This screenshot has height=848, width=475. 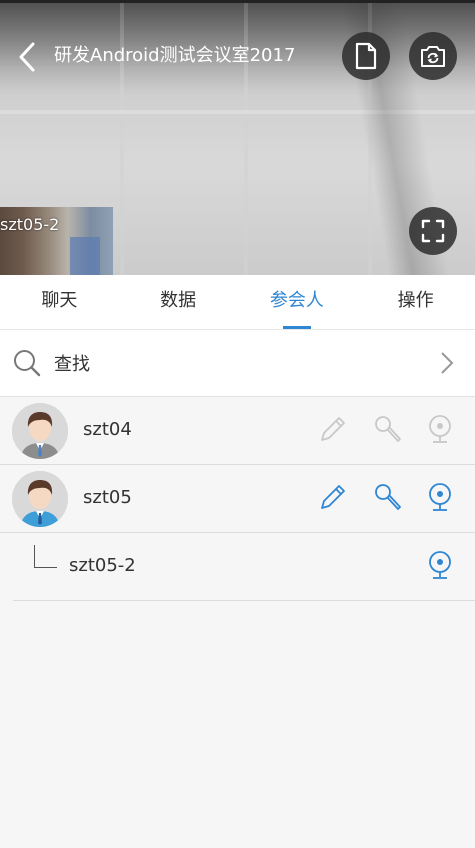 I want to click on tab-chat-label: 聊天, so click(x=59, y=300).